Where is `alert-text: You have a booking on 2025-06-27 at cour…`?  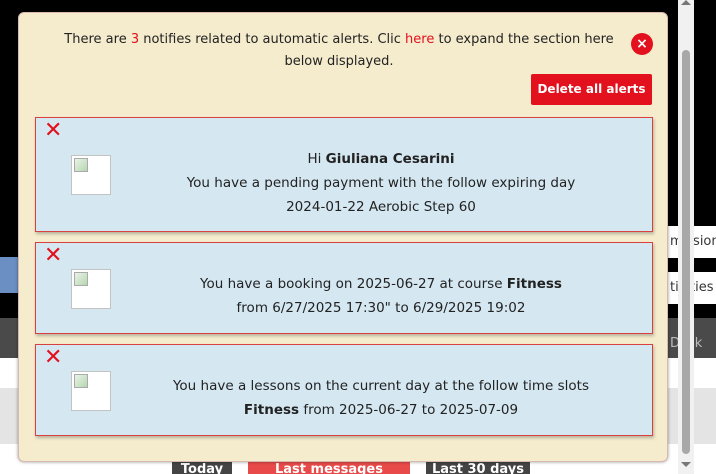 alert-text: You have a booking on 2025-06-27 at cour… is located at coordinates (353, 284).